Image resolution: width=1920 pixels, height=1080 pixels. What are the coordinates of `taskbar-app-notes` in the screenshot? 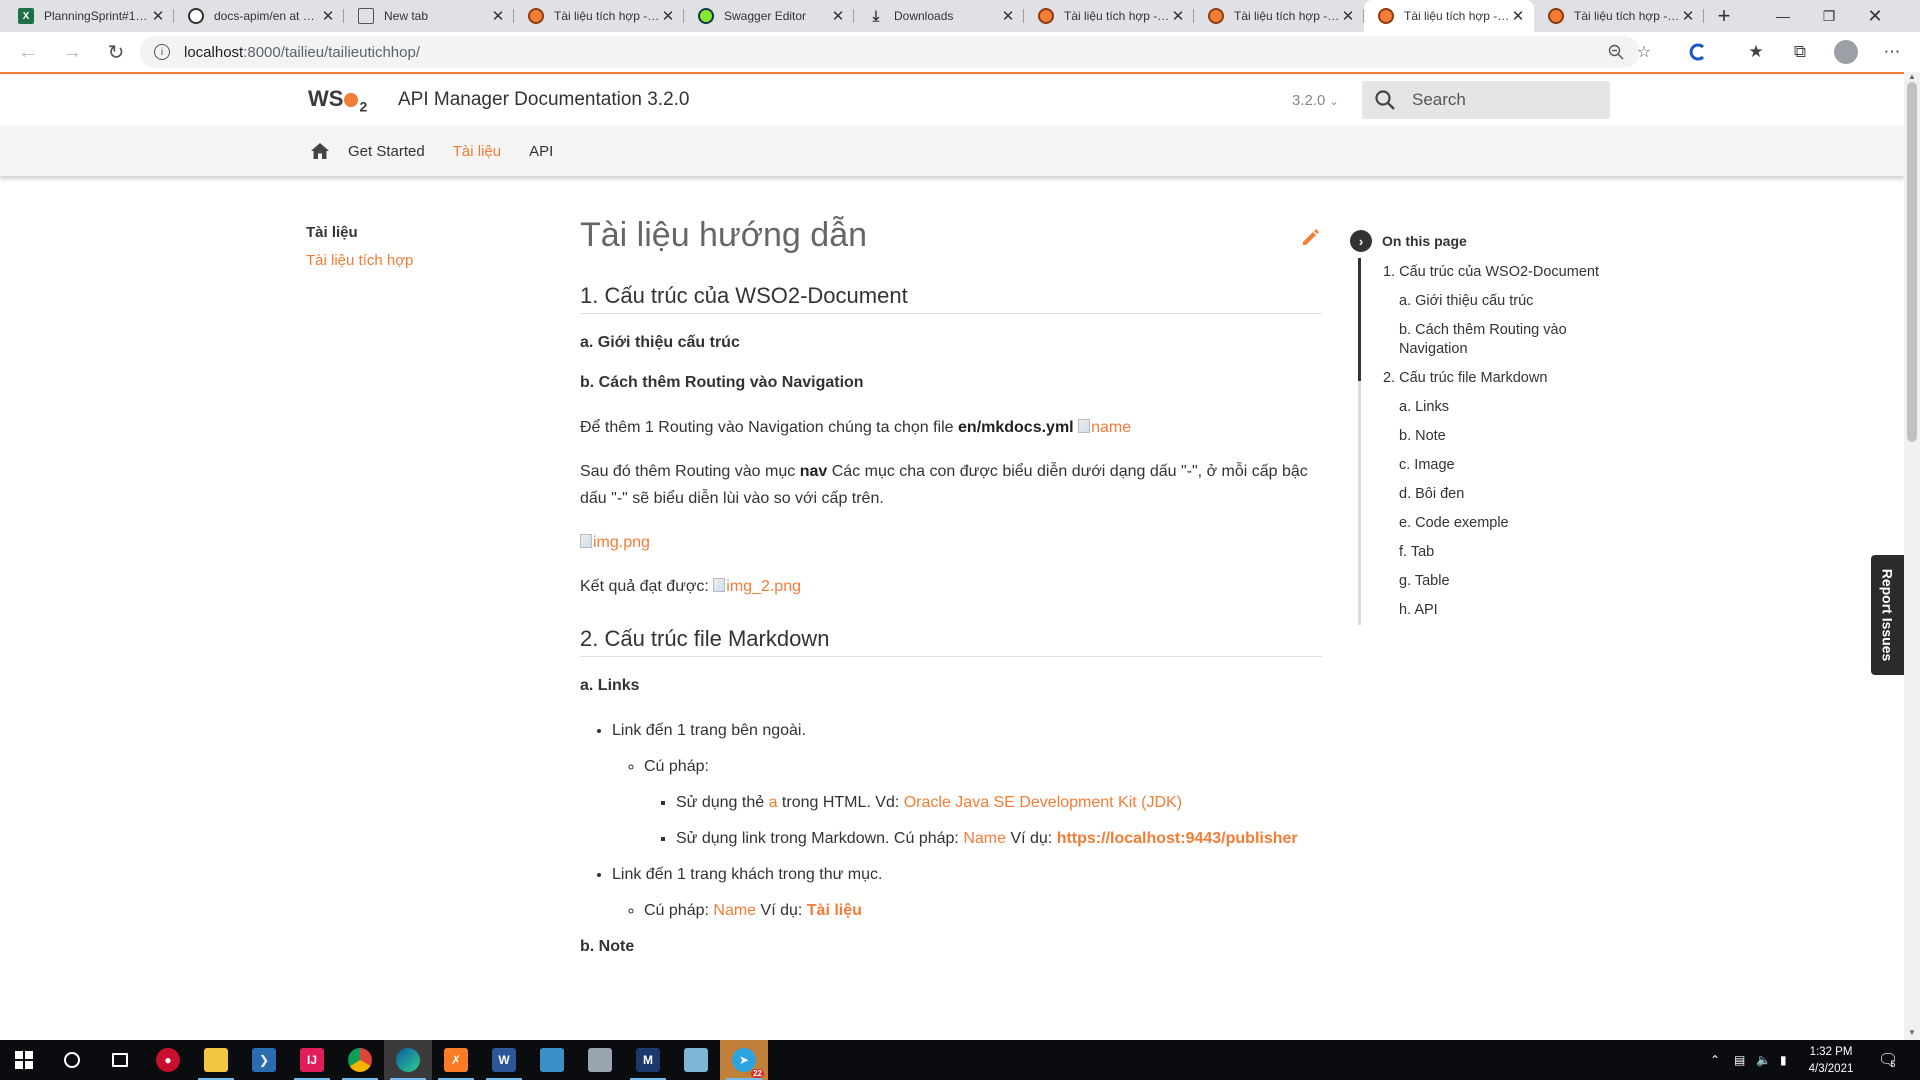 It's located at (696, 1060).